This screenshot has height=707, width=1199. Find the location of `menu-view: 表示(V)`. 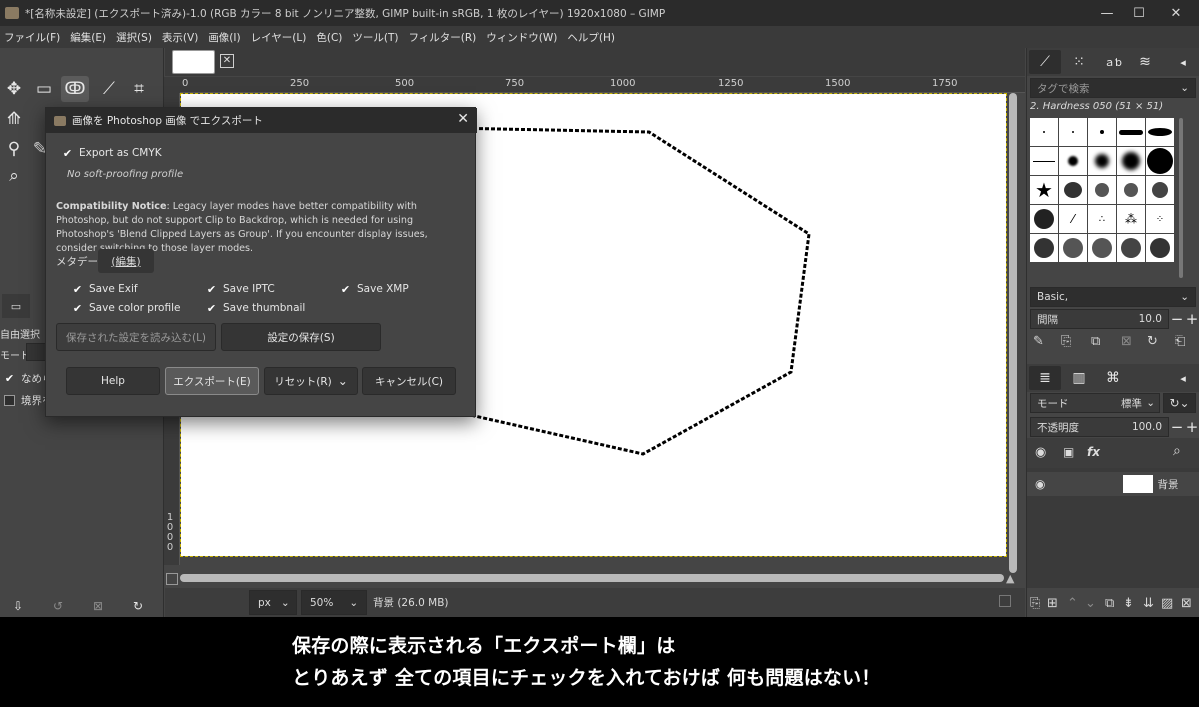

menu-view: 表示(V) is located at coordinates (180, 37).